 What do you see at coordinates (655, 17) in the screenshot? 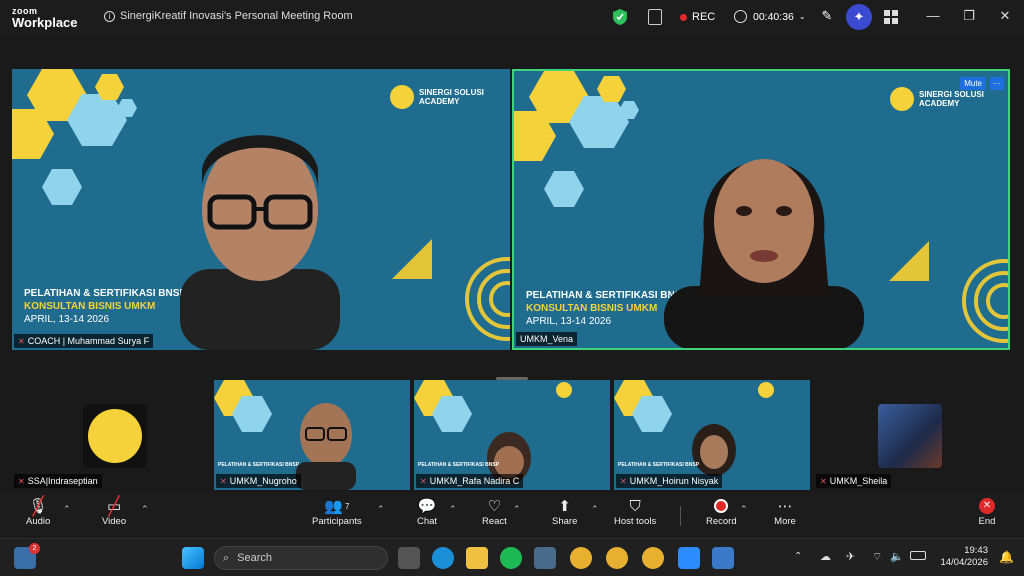
I see `notes-icon` at bounding box center [655, 17].